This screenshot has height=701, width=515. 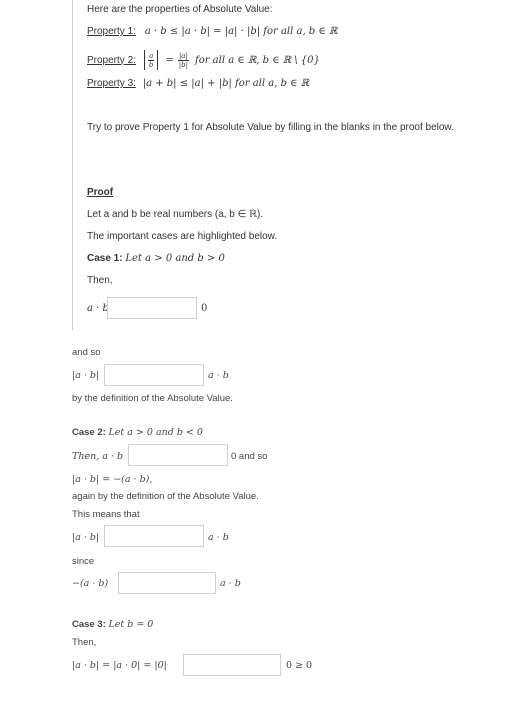 What do you see at coordinates (204, 308) in the screenshot?
I see `case-1-zero: 0` at bounding box center [204, 308].